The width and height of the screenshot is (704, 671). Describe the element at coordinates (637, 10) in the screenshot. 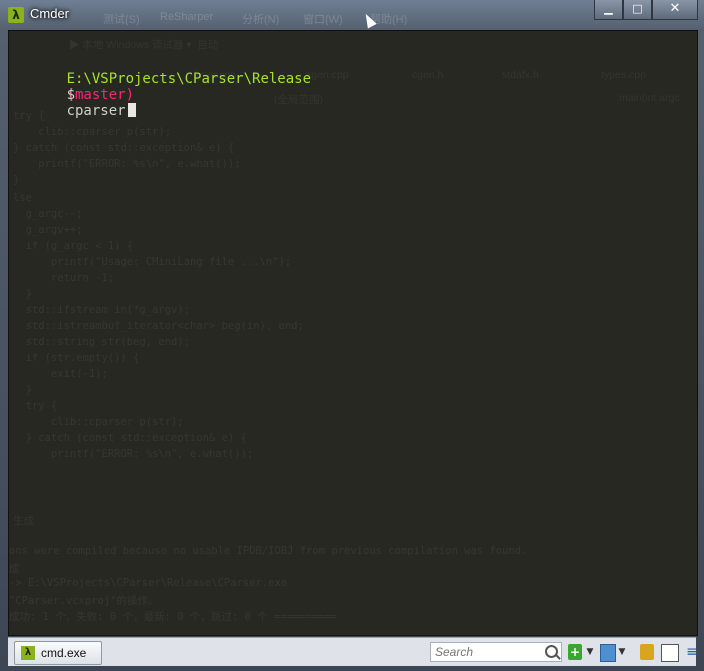

I see `maximize-button: □` at that location.